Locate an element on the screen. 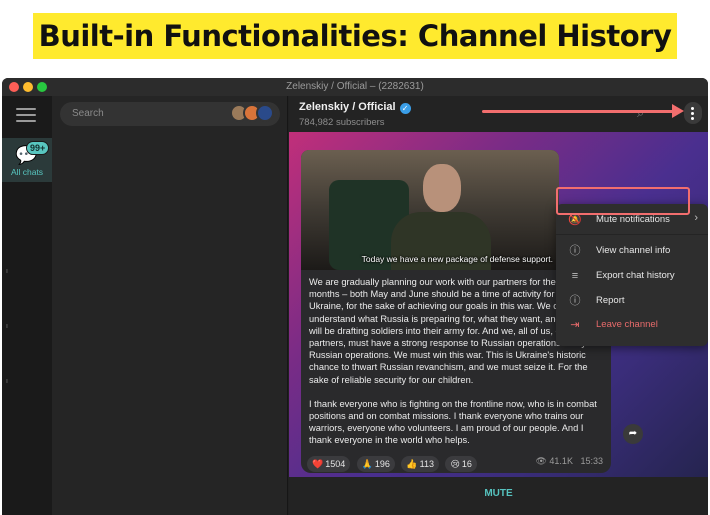 Image resolution: width=710 pixels, height=515 pixels. chevron-right-icon: › is located at coordinates (696, 218).